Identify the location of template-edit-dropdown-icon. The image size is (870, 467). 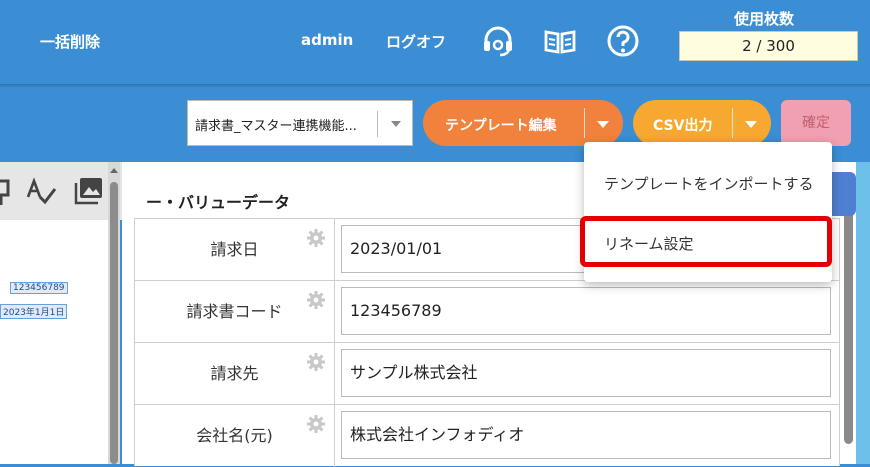
(603, 124).